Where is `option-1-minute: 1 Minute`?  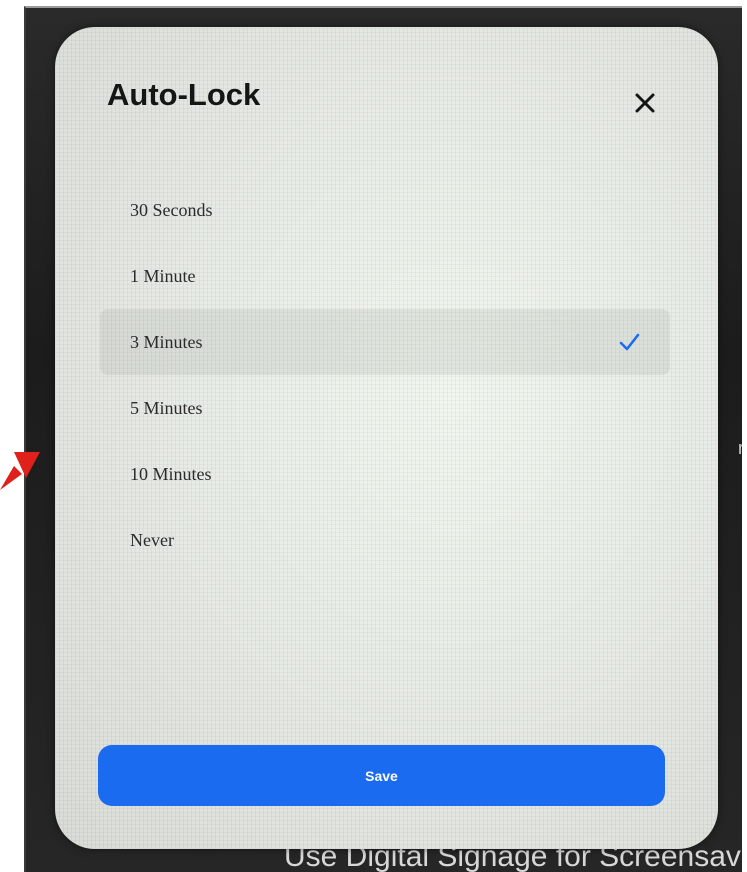
option-1-minute: 1 Minute is located at coordinates (385, 276).